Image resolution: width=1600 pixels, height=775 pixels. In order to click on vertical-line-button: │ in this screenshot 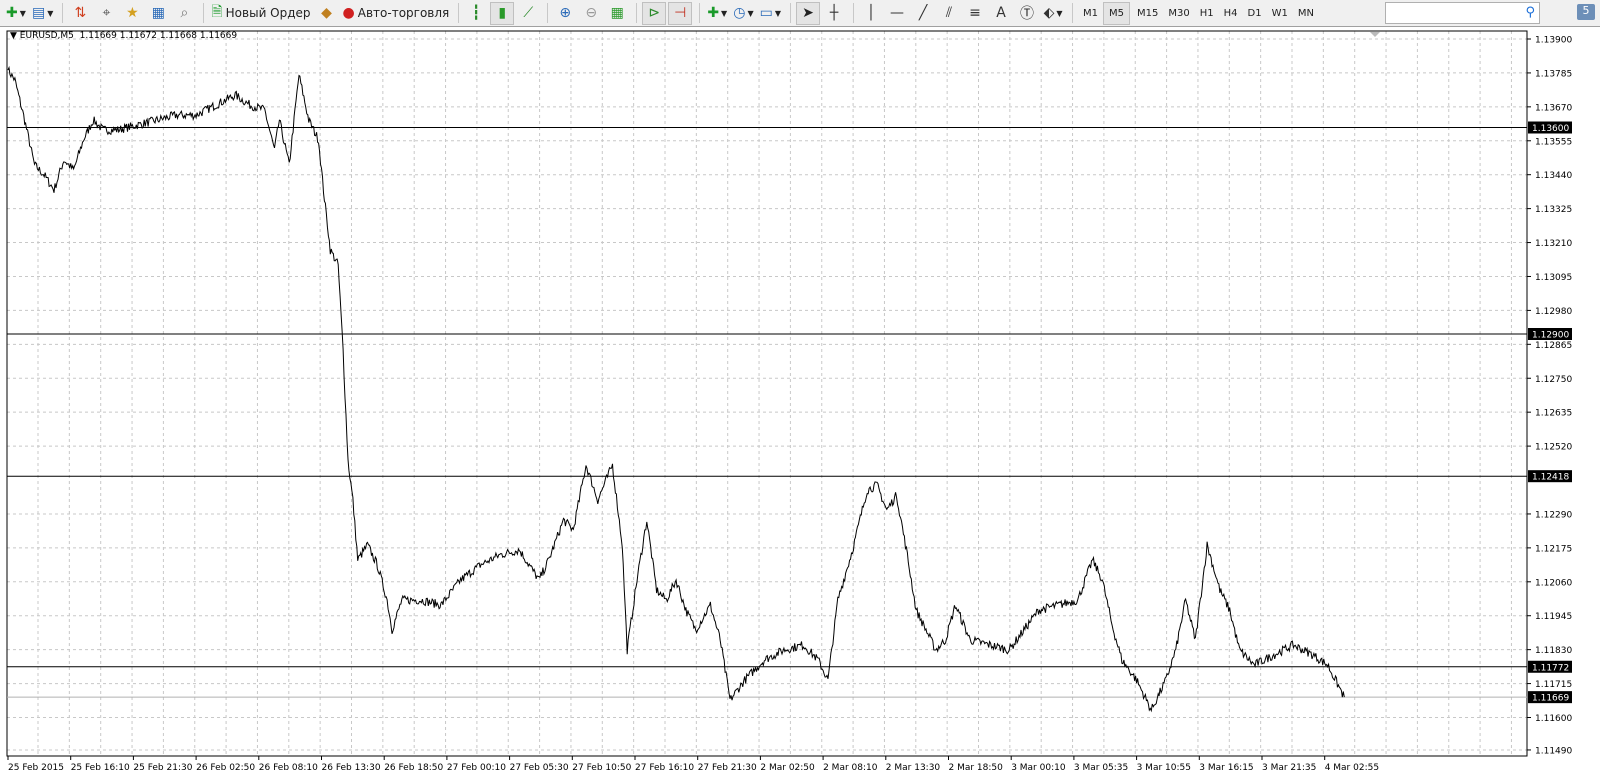, I will do `click(871, 13)`.